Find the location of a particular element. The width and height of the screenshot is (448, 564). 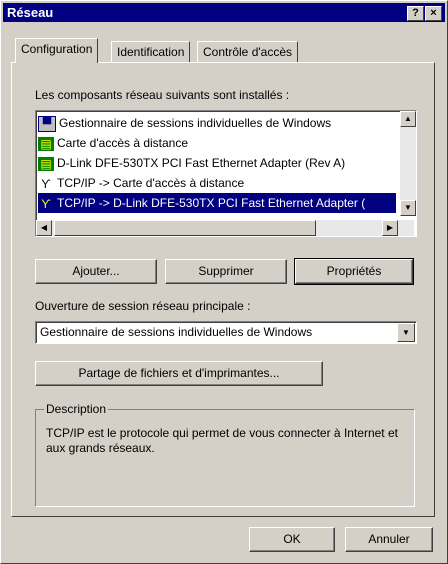

scroll-left-icon: ◀ is located at coordinates (44, 228).